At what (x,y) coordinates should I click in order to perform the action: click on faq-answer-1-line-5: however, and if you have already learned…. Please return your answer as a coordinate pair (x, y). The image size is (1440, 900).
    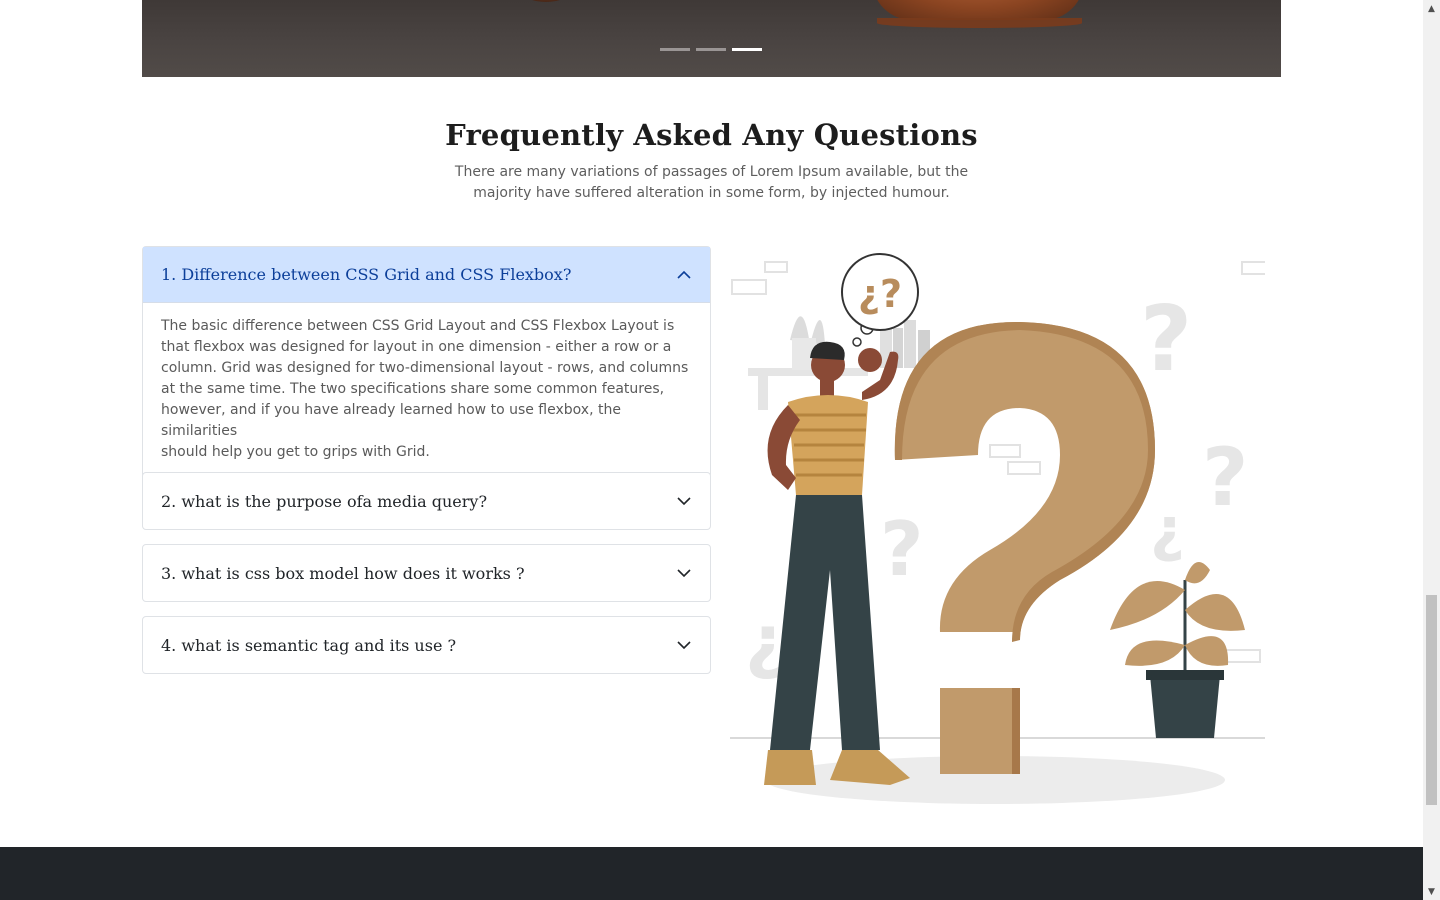
    Looking at the image, I should click on (391, 420).